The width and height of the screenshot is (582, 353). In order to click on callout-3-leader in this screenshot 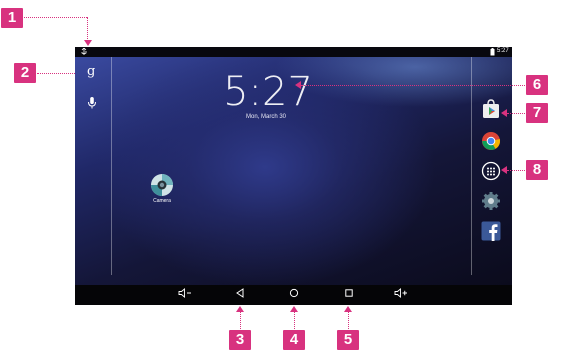, I will do `click(240, 320)`.